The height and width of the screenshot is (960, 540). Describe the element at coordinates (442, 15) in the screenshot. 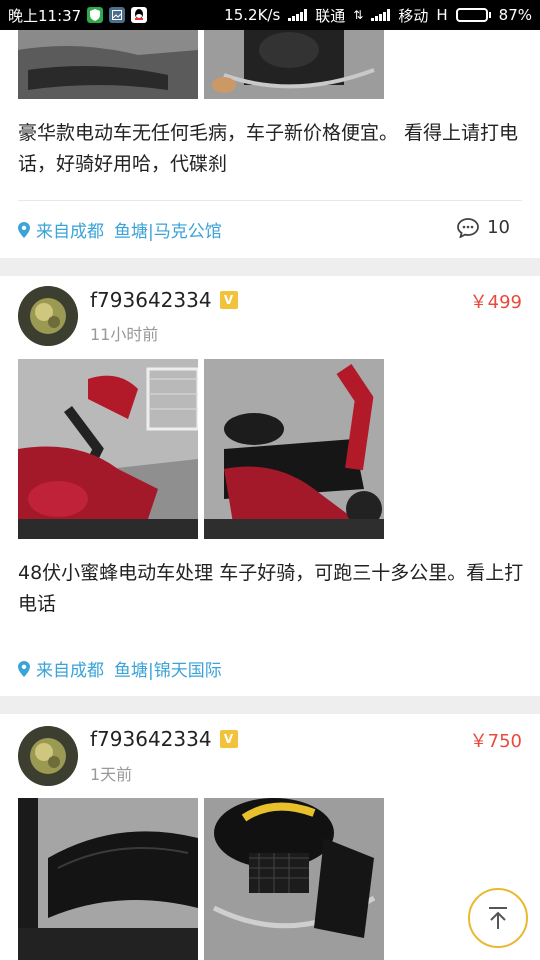

I see `network-type: H` at that location.